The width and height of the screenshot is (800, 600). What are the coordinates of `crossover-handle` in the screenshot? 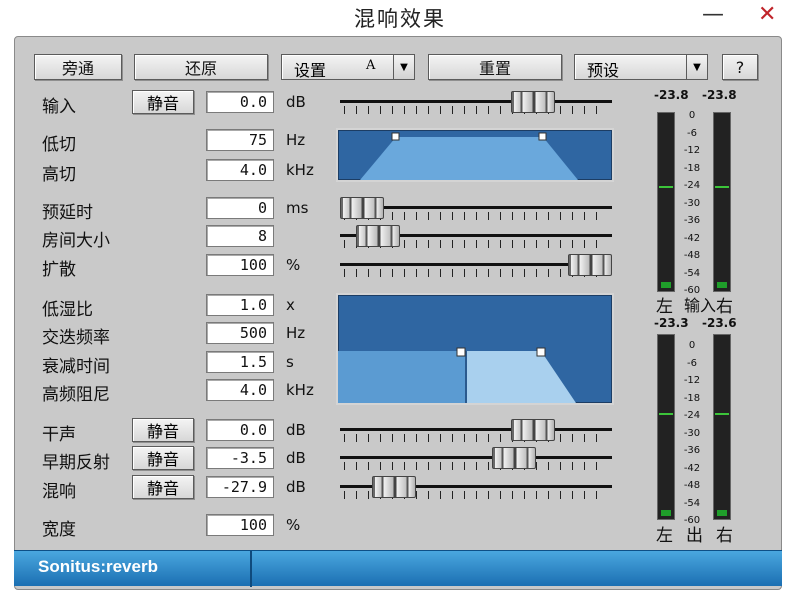 It's located at (461, 352).